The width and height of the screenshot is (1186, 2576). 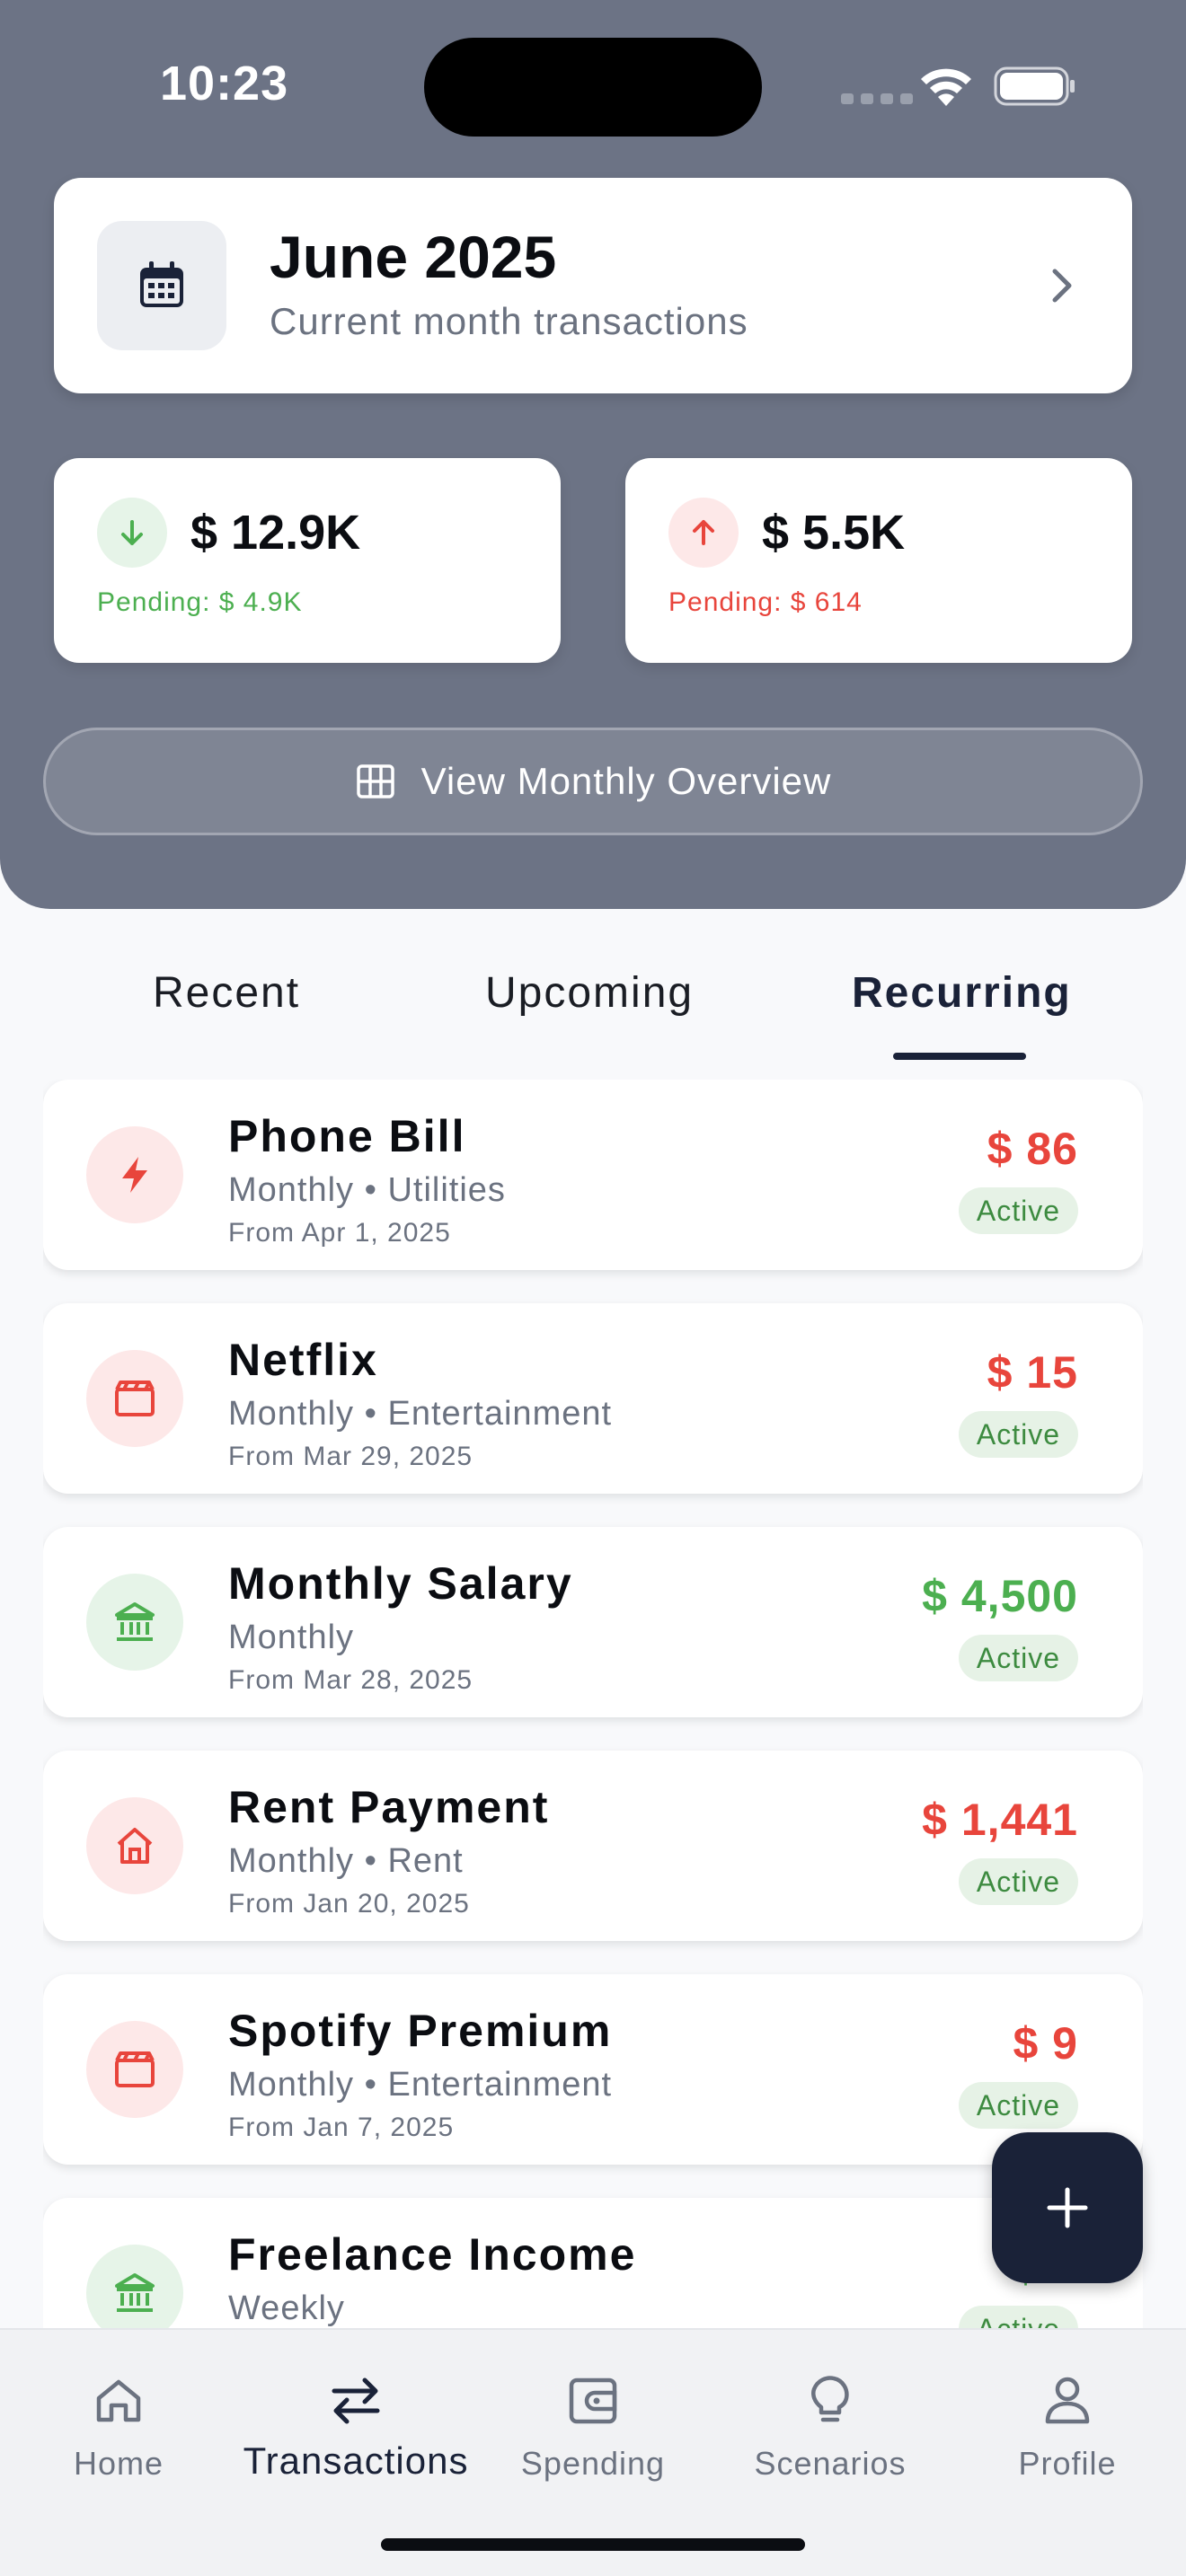 What do you see at coordinates (346, 1861) in the screenshot?
I see `item-meta: Monthly • Rent` at bounding box center [346, 1861].